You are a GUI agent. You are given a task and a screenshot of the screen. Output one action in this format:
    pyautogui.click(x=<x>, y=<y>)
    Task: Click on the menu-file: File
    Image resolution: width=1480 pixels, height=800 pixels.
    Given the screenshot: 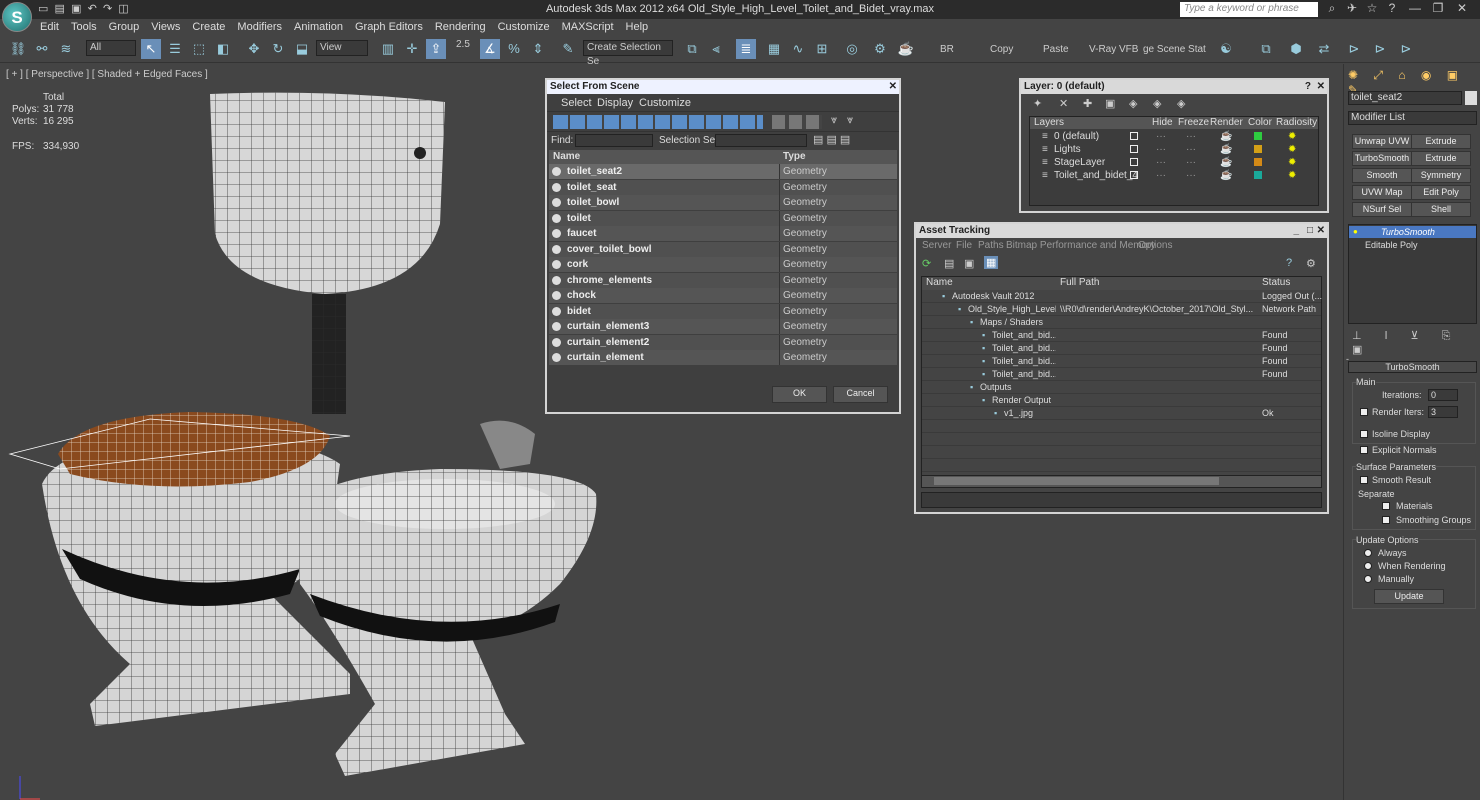 What is the action you would take?
    pyautogui.click(x=964, y=245)
    